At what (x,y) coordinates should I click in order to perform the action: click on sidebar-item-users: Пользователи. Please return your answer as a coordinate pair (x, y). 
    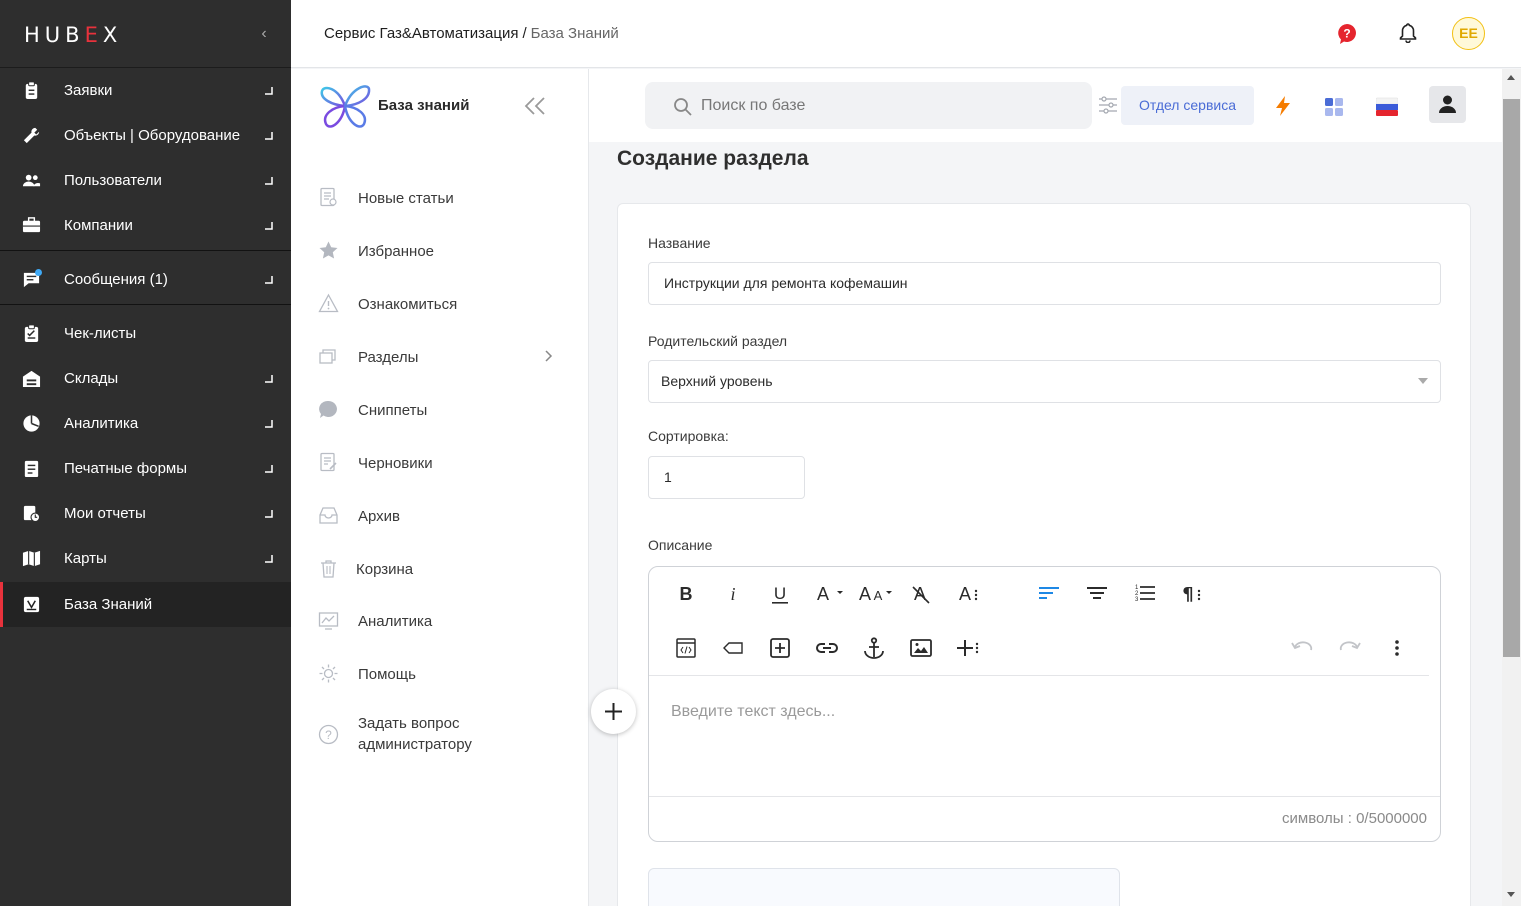
    Looking at the image, I should click on (145, 180).